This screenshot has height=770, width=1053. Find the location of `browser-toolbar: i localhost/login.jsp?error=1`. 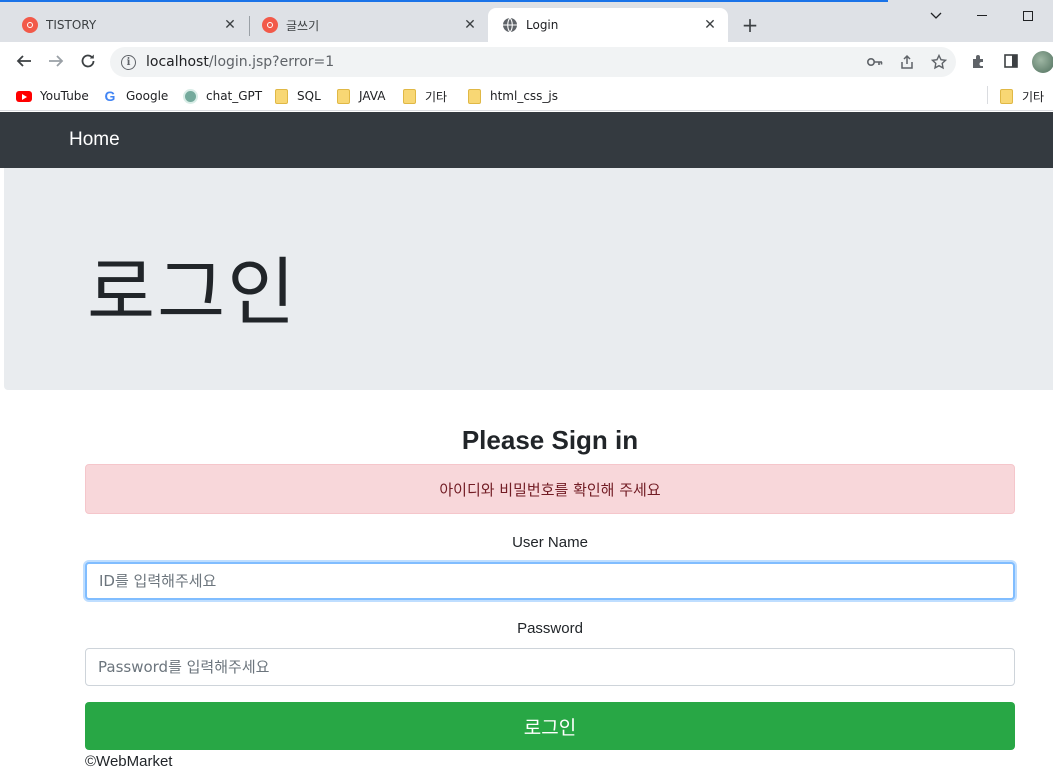

browser-toolbar: i localhost/login.jsp?error=1 is located at coordinates (526, 61).